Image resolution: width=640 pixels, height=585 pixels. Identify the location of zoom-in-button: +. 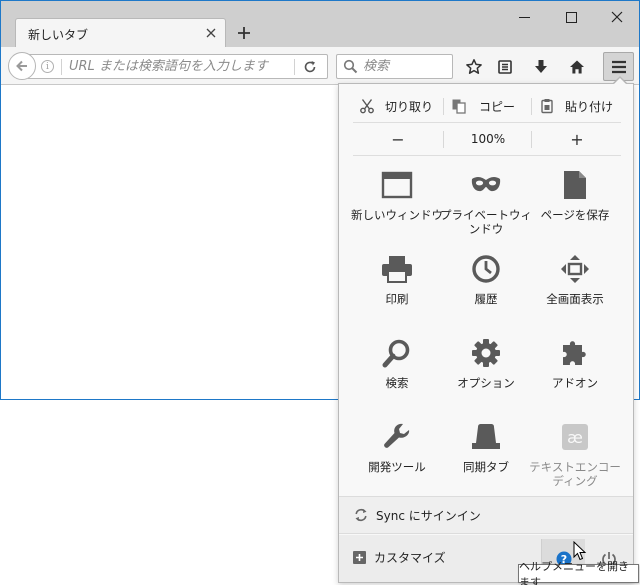
(577, 139).